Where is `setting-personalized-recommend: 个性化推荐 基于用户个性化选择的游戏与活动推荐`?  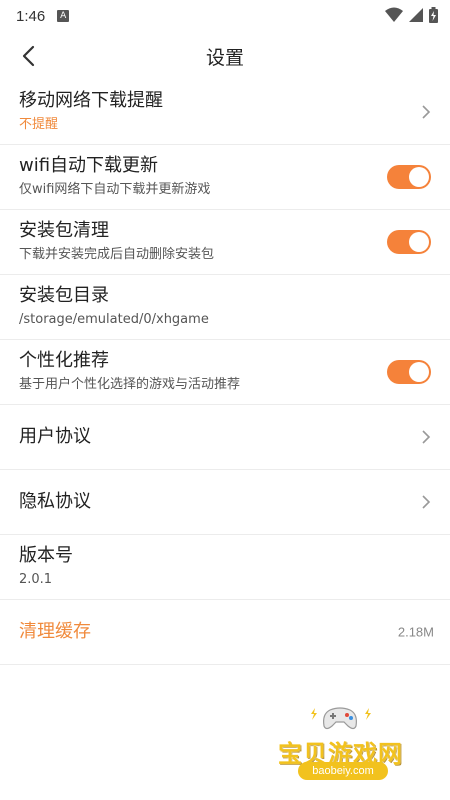 setting-personalized-recommend: 个性化推荐 基于用户个性化选择的游戏与活动推荐 is located at coordinates (225, 372).